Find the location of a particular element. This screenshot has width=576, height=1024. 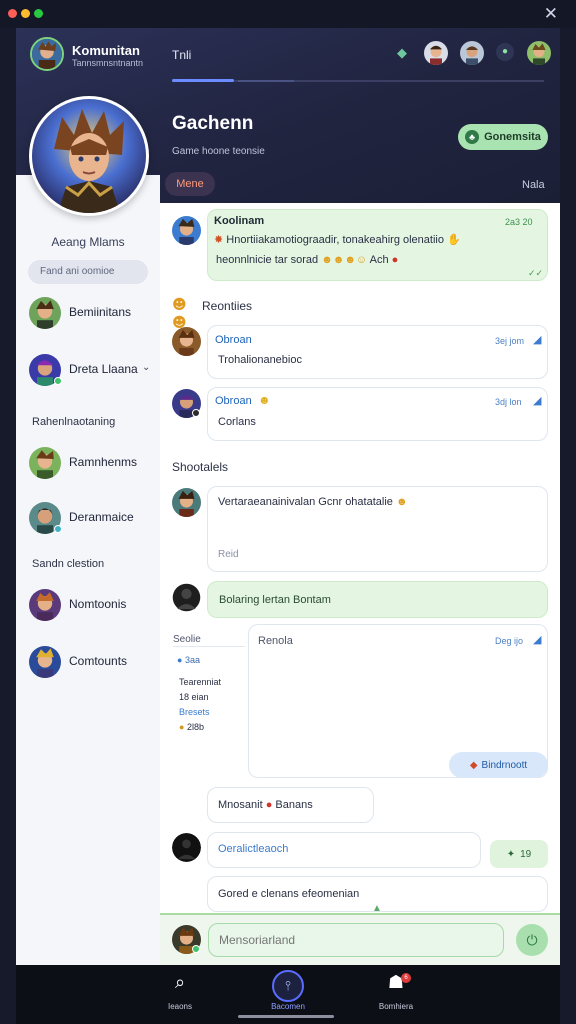

alert-emoji-icon: ● is located at coordinates (269, 805).